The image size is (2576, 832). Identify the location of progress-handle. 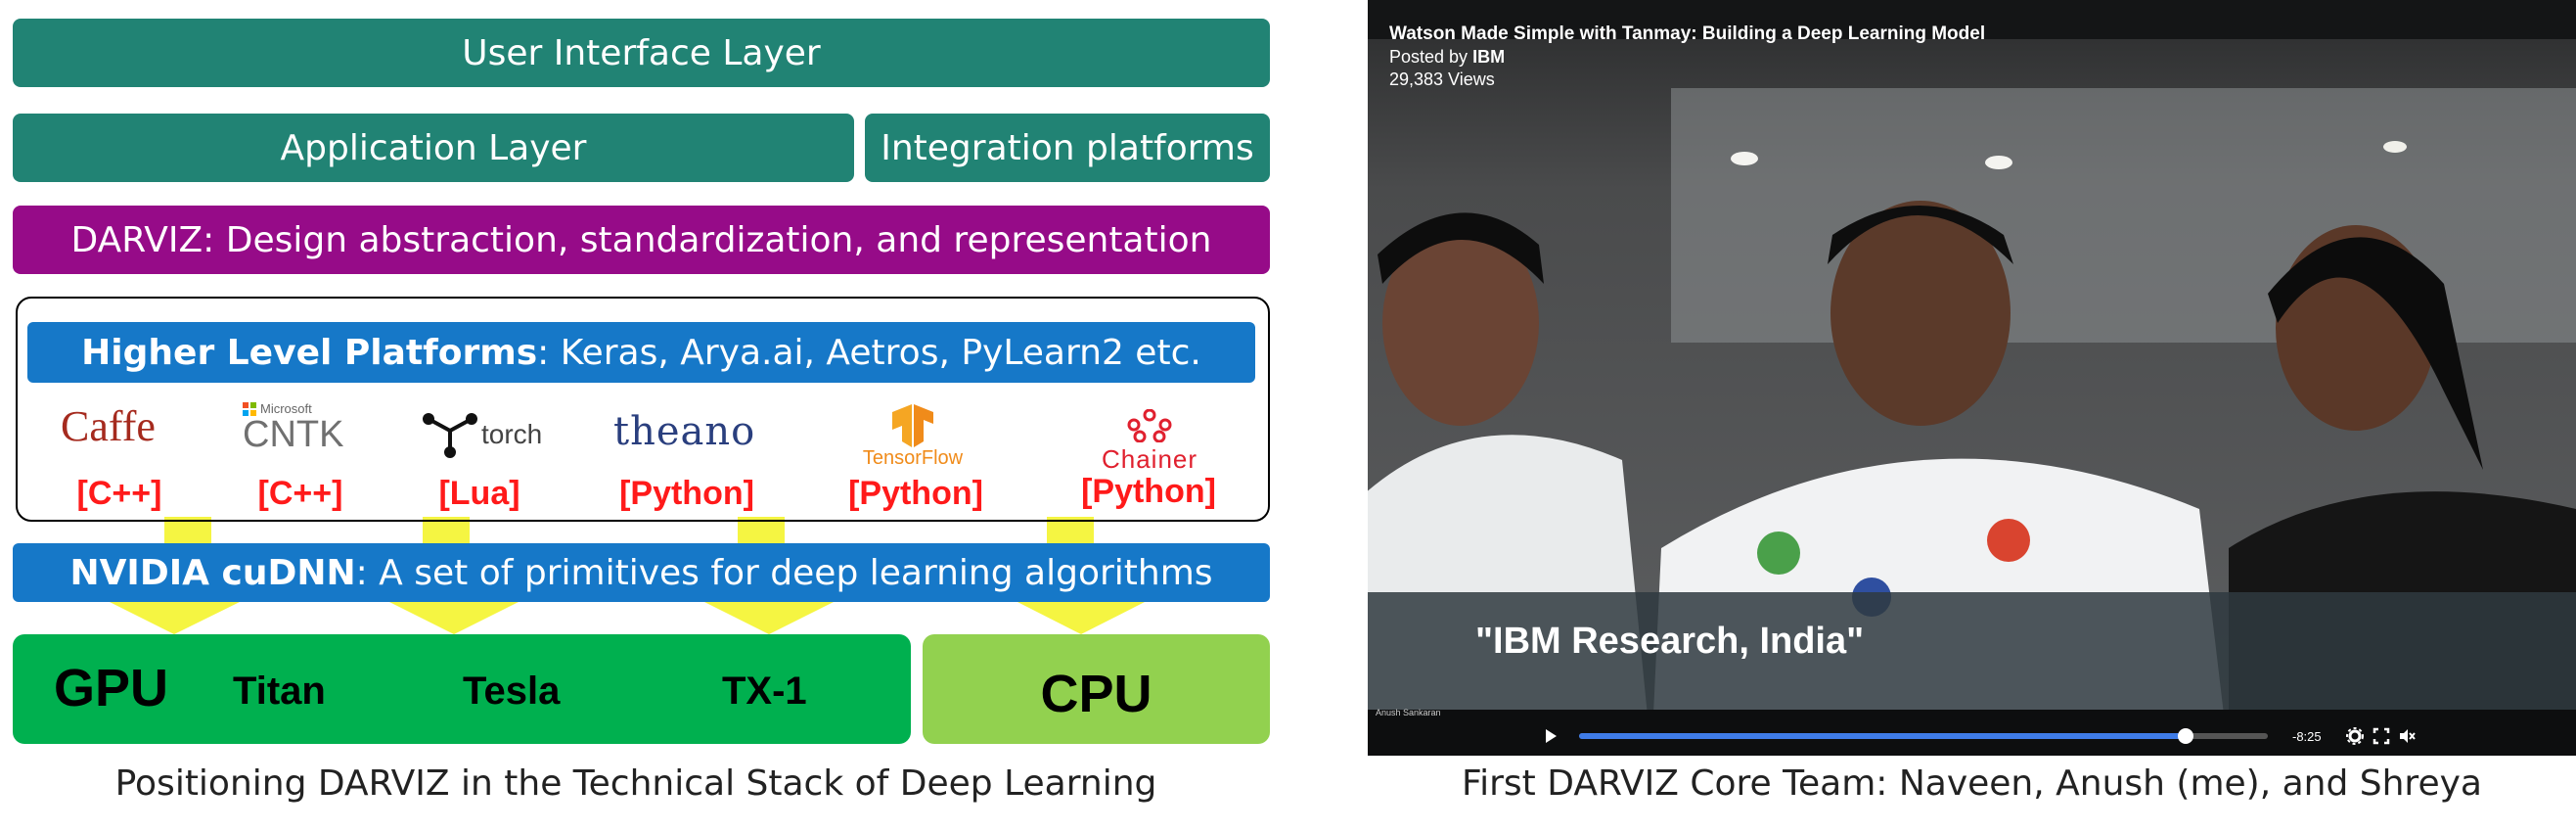
(2185, 736).